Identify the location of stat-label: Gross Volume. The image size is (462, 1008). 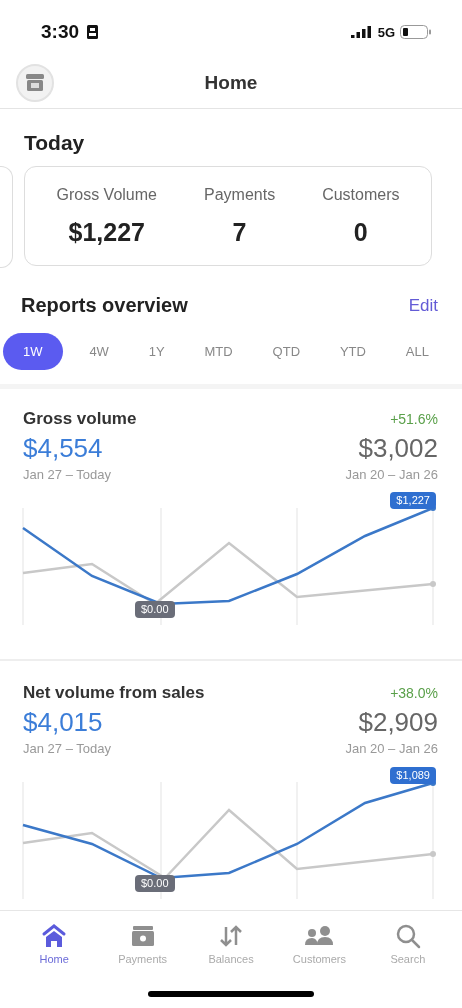
(106, 194).